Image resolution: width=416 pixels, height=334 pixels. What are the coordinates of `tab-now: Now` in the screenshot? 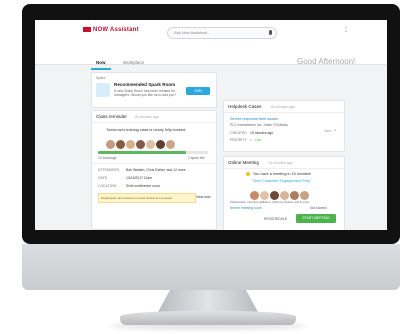 It's located at (101, 62).